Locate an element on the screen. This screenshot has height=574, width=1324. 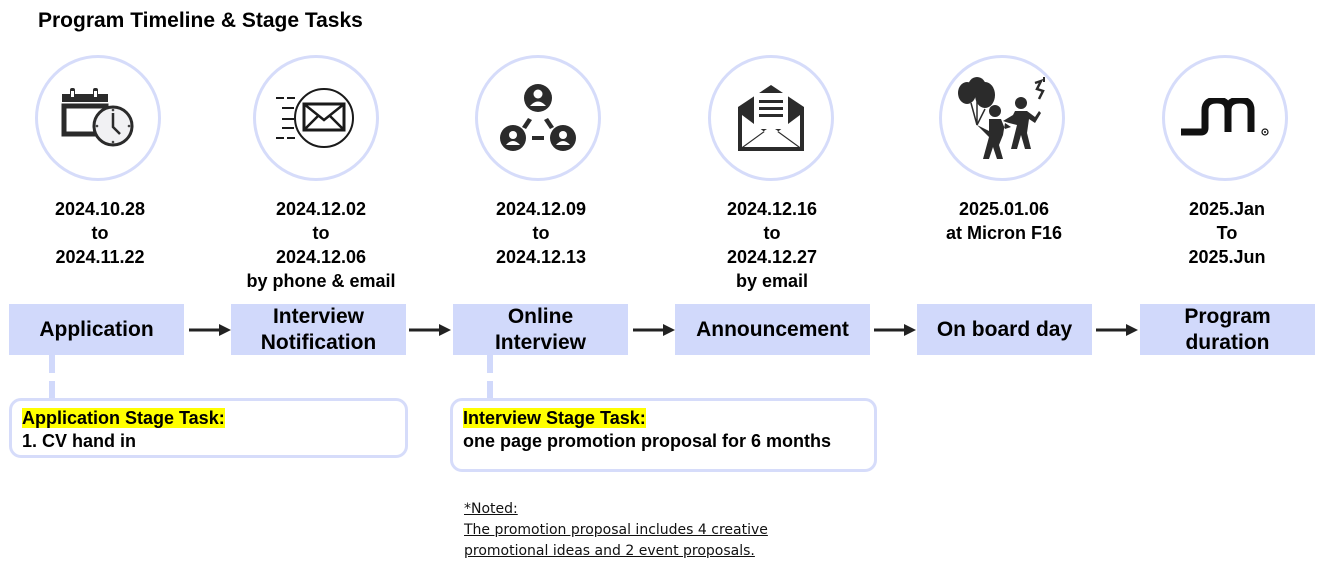
stage-box-announcement: Announcement is located at coordinates (772, 329).